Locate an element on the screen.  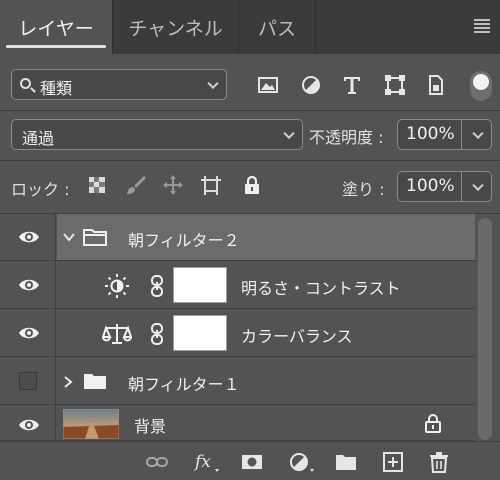
type-filter-icon is located at coordinates (352, 85).